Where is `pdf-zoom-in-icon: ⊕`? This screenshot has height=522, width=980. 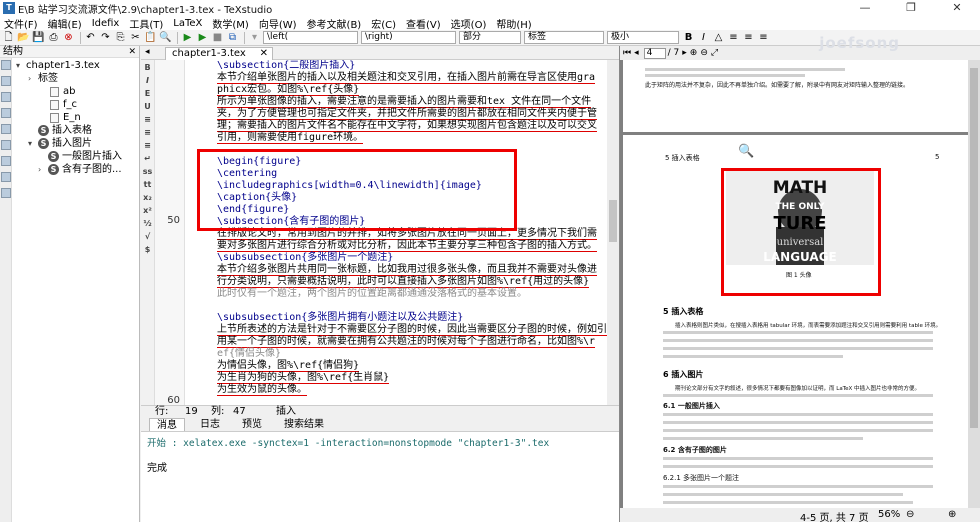 pdf-zoom-in-icon: ⊕ is located at coordinates (694, 53).